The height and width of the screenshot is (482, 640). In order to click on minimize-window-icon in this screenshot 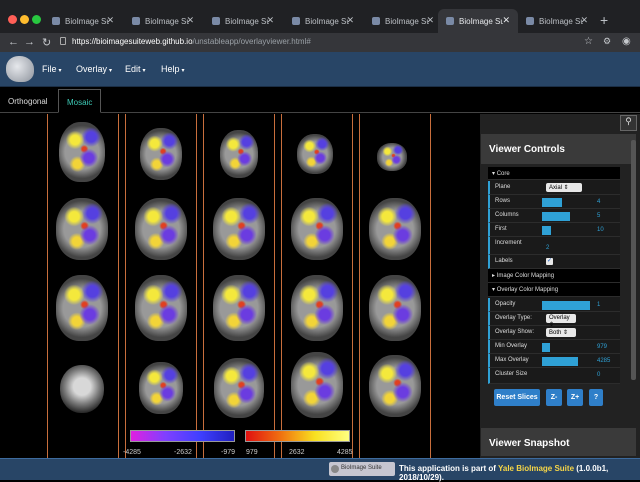, I will do `click(24, 19)`.